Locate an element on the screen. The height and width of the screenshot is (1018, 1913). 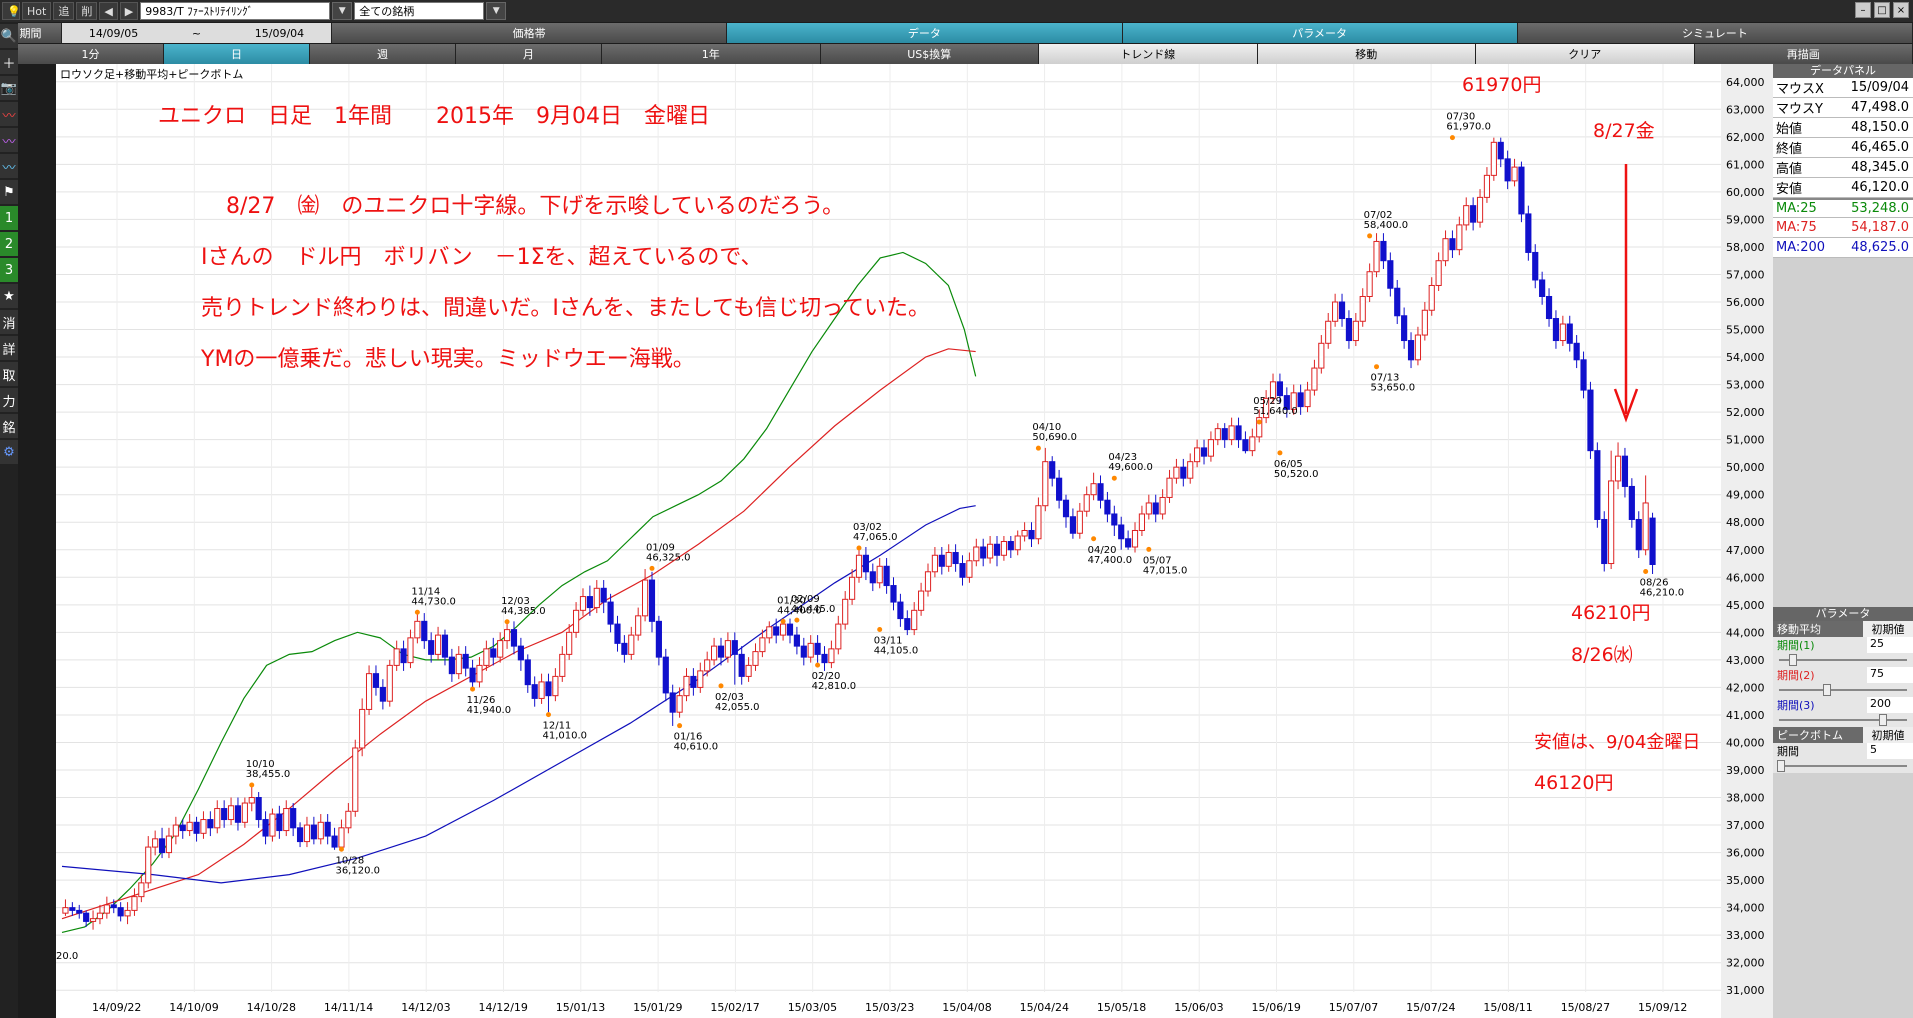
search-icon: 🔍 is located at coordinates (9, 36).